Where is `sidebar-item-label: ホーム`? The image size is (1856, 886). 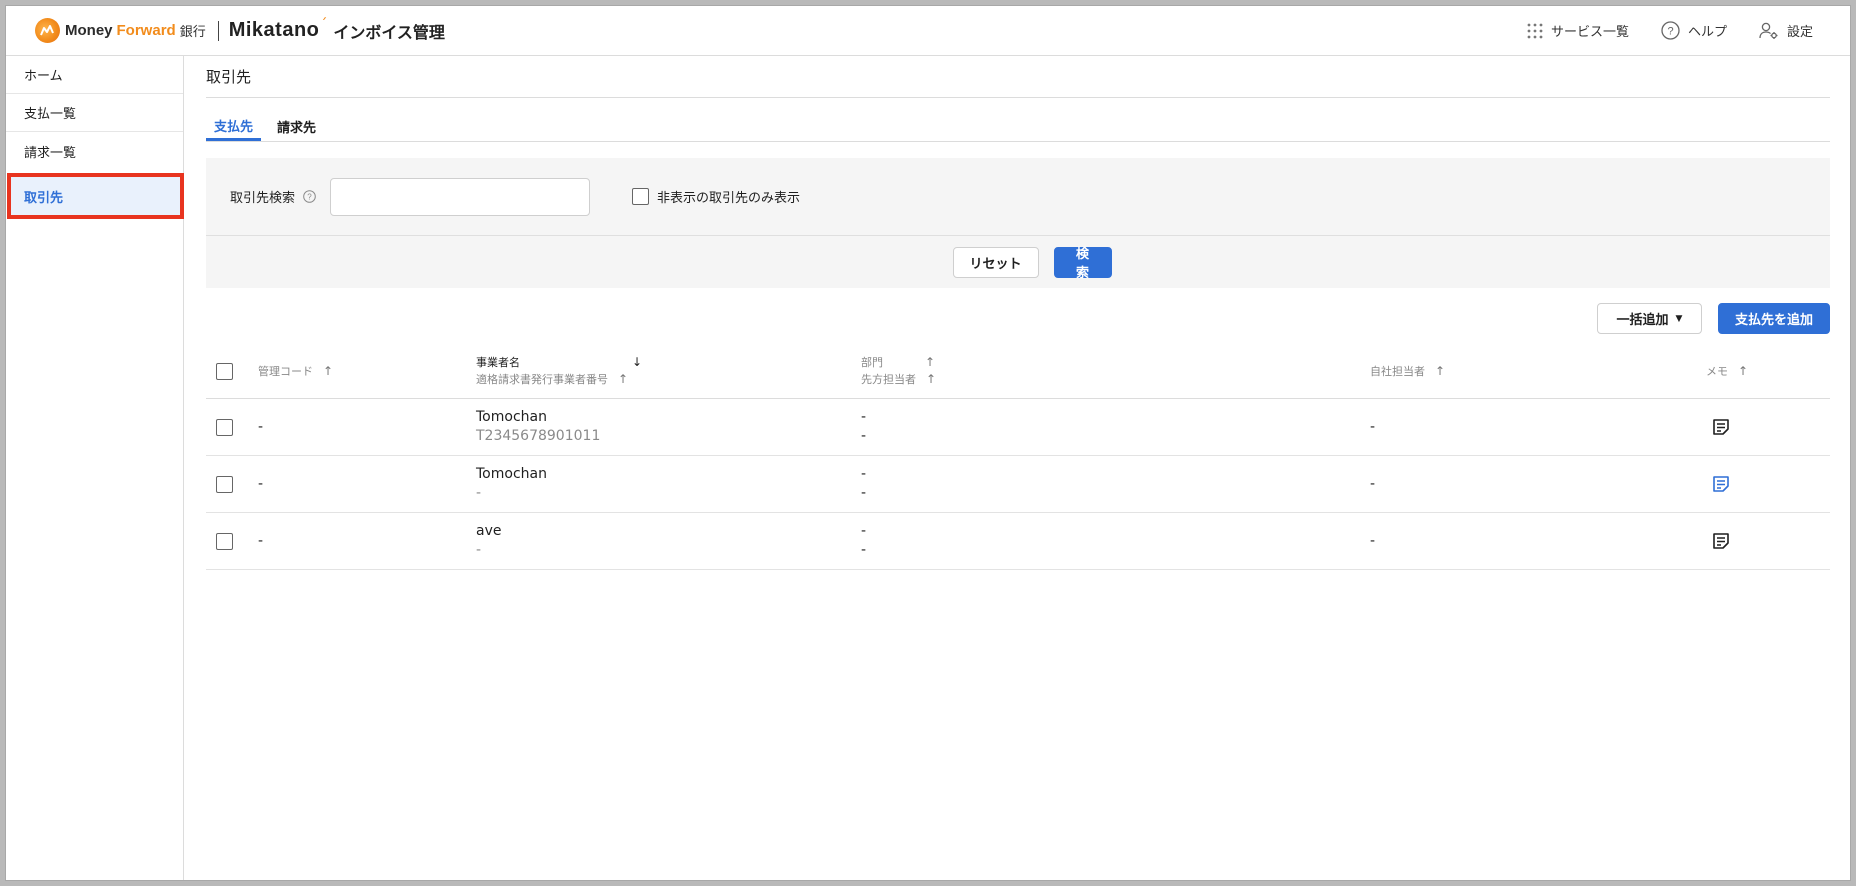
sidebar-item-label: ホーム is located at coordinates (43, 76).